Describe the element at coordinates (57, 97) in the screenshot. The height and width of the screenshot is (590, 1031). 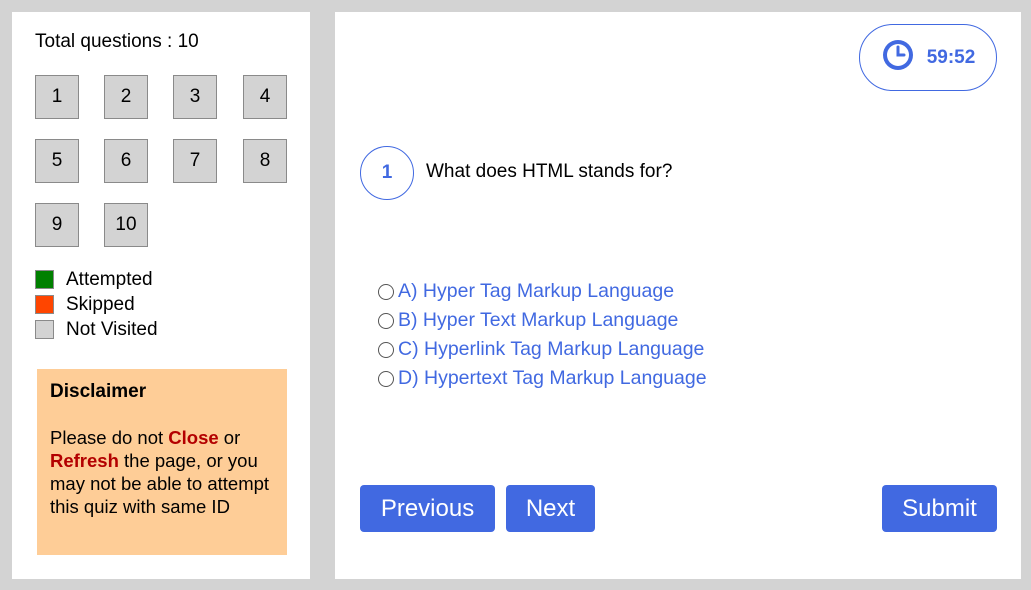
I see `question-button-1: 1` at that location.